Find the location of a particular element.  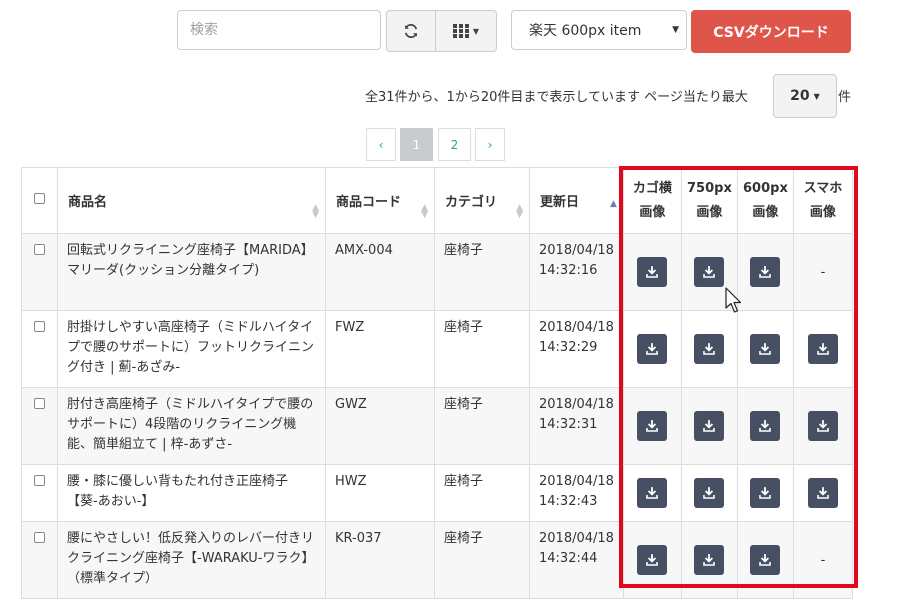

product-name-cell: 腰・膝に優しい背もたれ付き正座椅子【葵-あおい-】 is located at coordinates (191, 493).